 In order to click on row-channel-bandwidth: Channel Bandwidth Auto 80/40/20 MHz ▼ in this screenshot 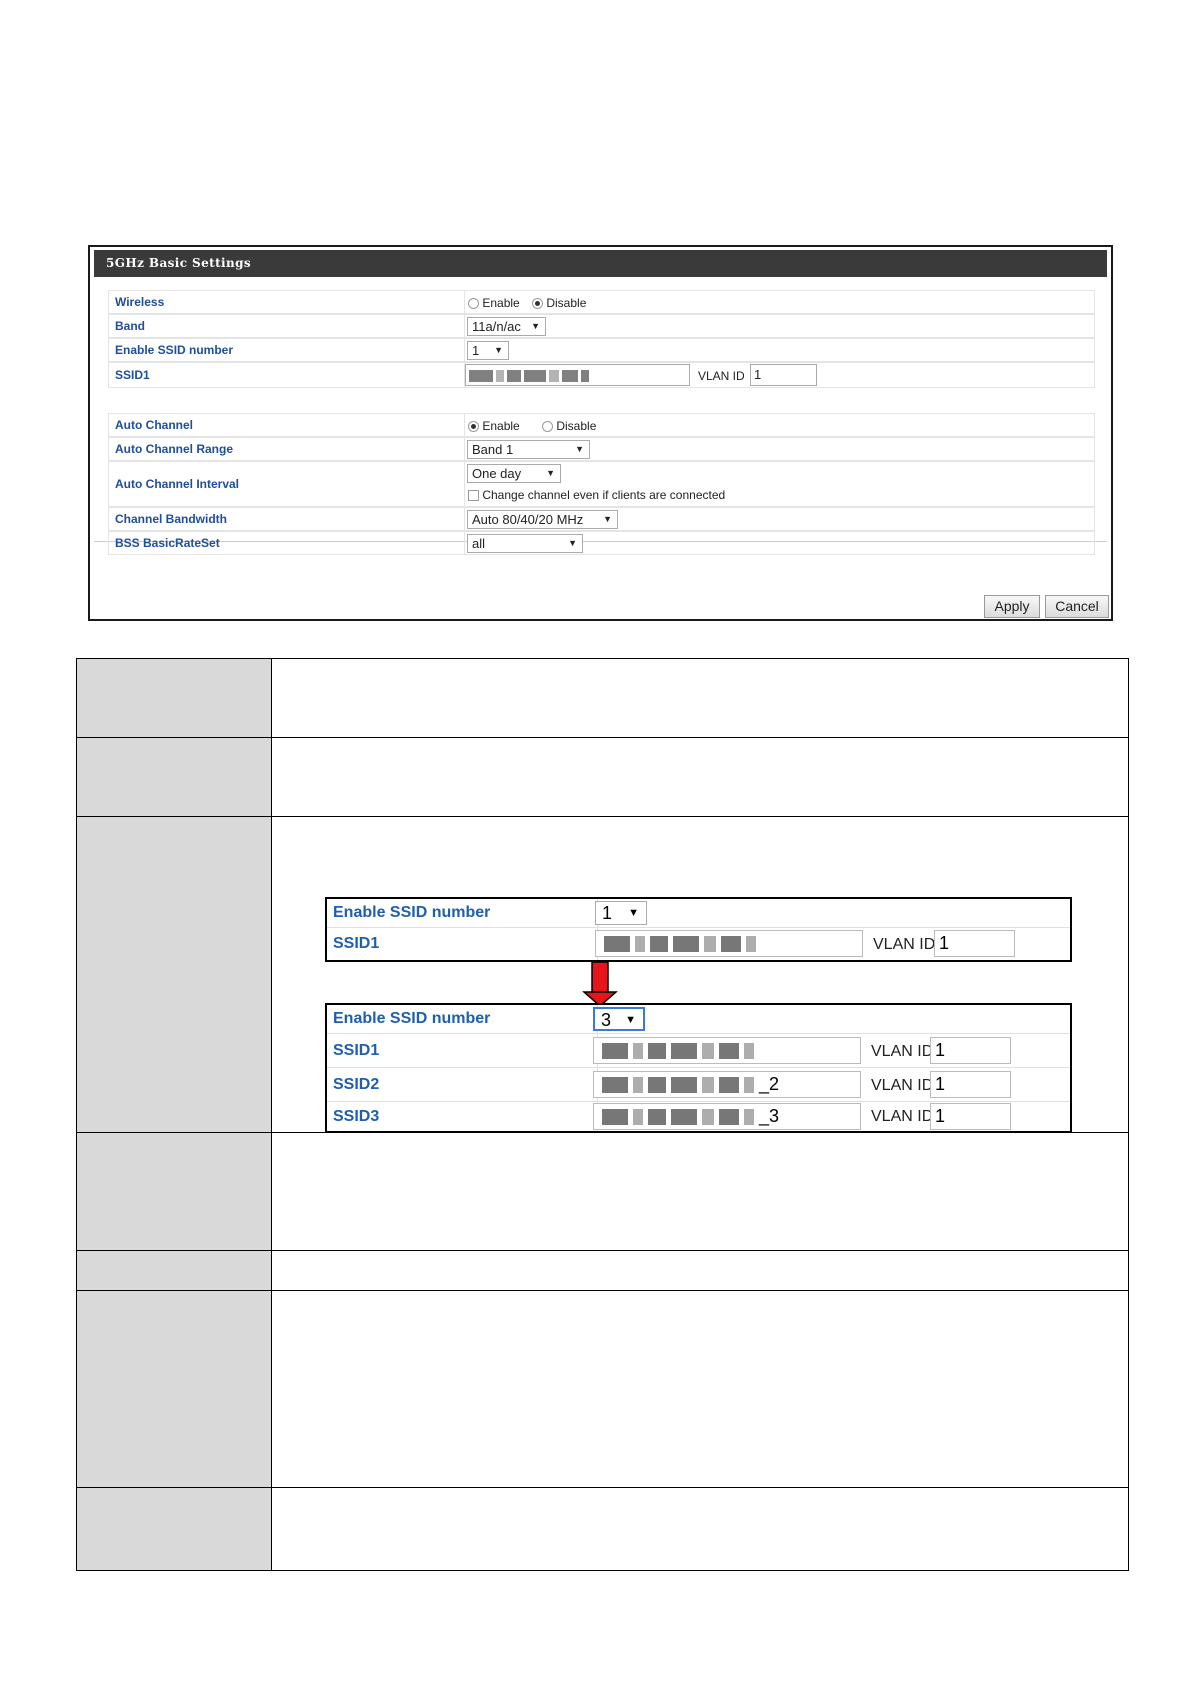, I will do `click(601, 519)`.